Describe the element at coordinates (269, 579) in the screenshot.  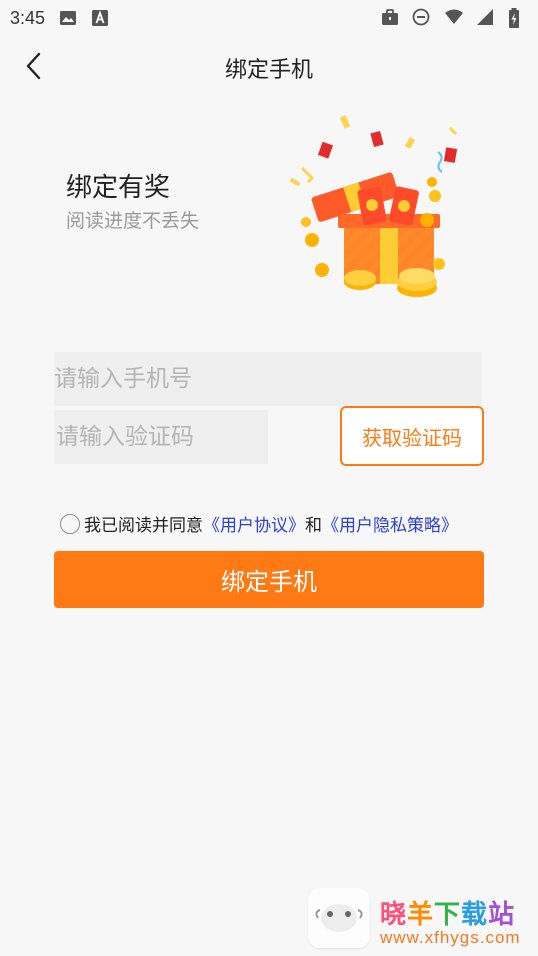
I see `bind-phone-button: 绑定手机` at that location.